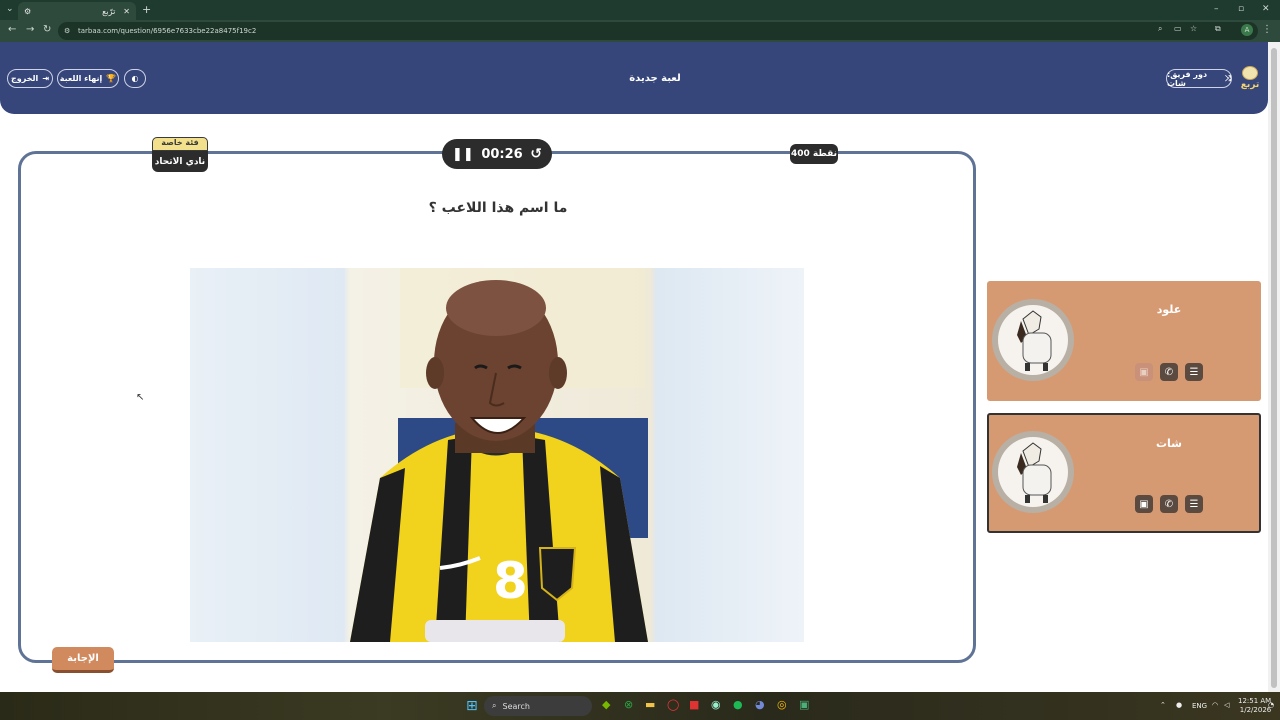 This screenshot has height=720, width=1280. What do you see at coordinates (655, 78) in the screenshot?
I see `game-title: لعبة جديدة` at bounding box center [655, 78].